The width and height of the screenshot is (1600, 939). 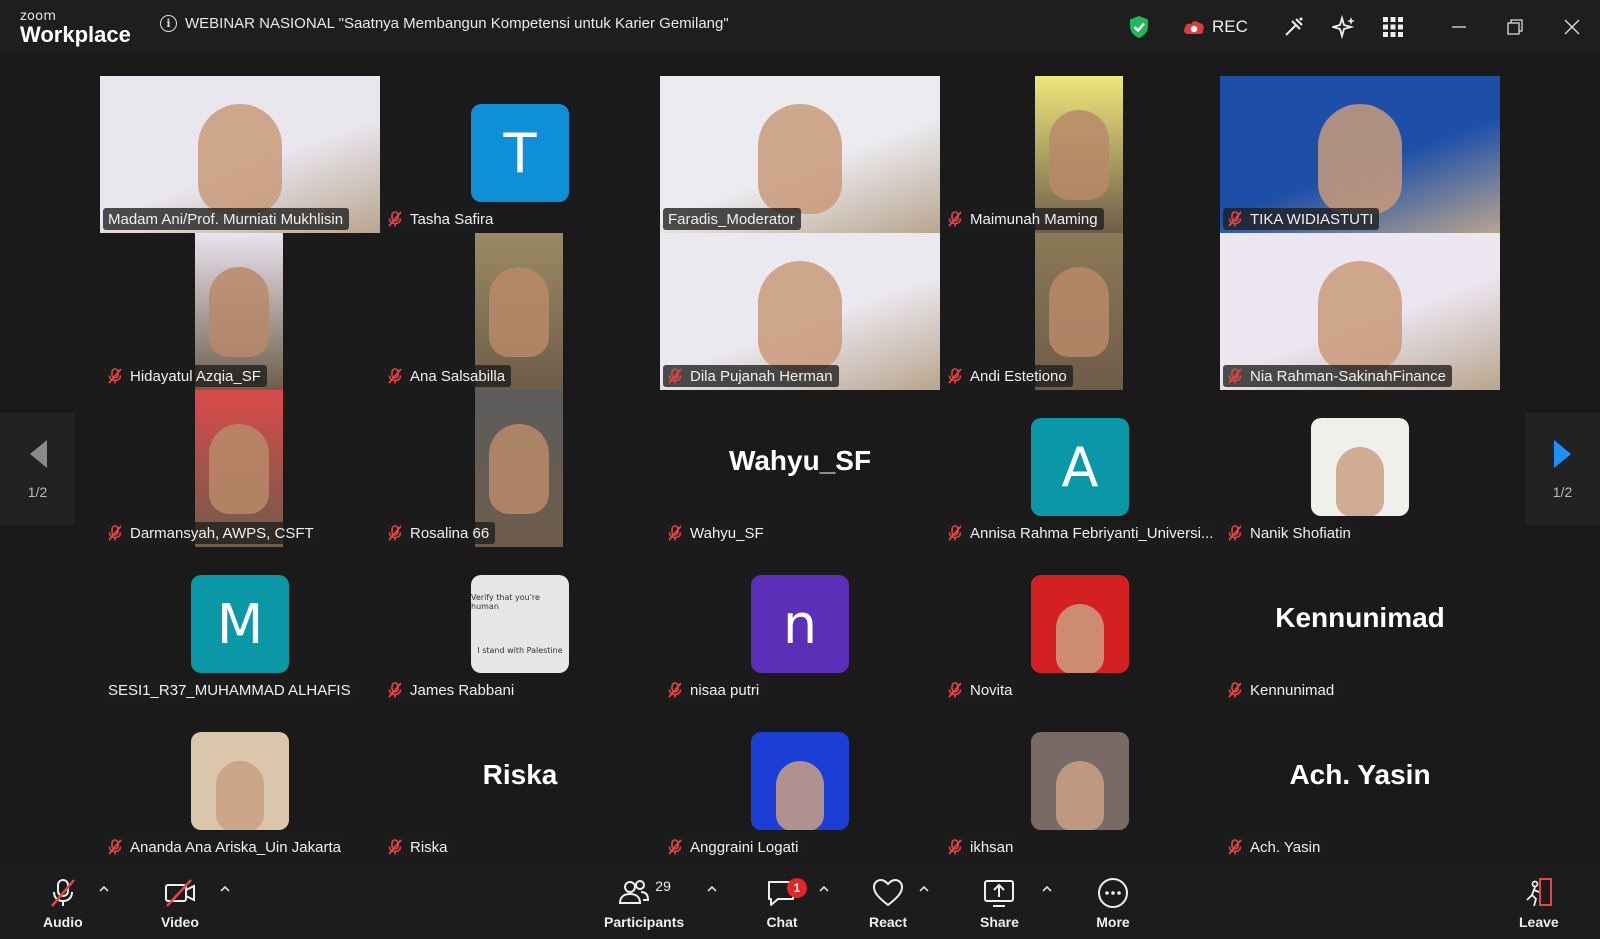 I want to click on profile-photo, so click(x=1080, y=624).